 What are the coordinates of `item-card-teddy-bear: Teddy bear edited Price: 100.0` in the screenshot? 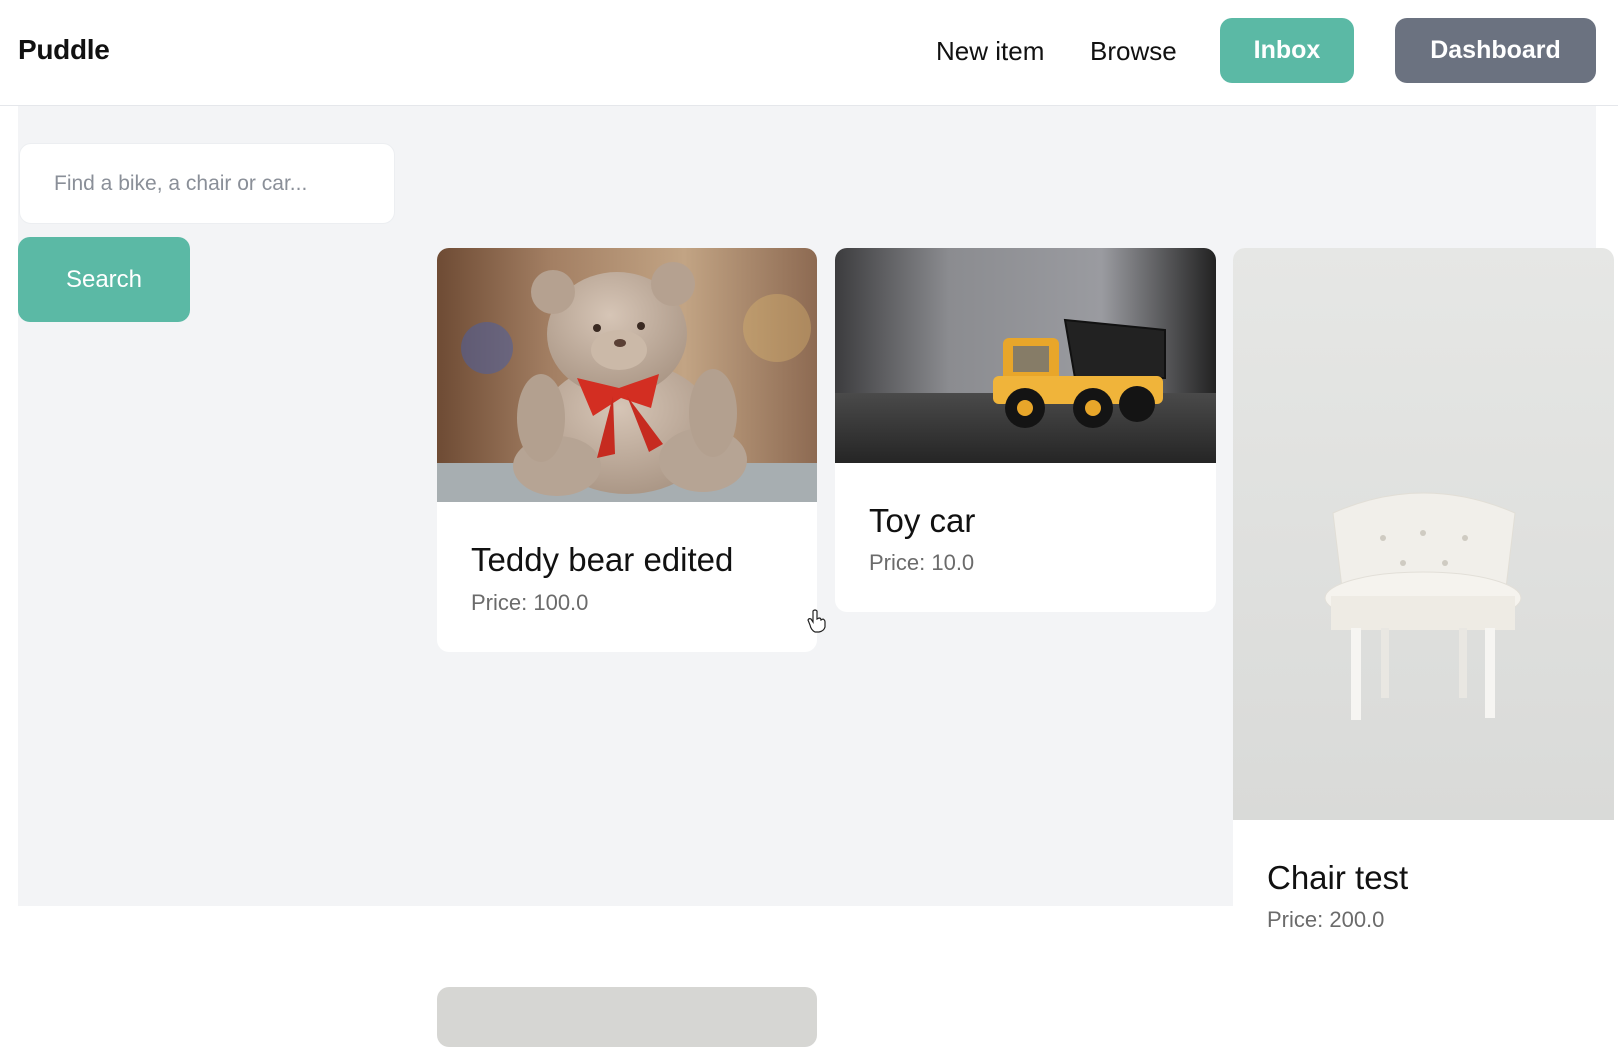 It's located at (627, 450).